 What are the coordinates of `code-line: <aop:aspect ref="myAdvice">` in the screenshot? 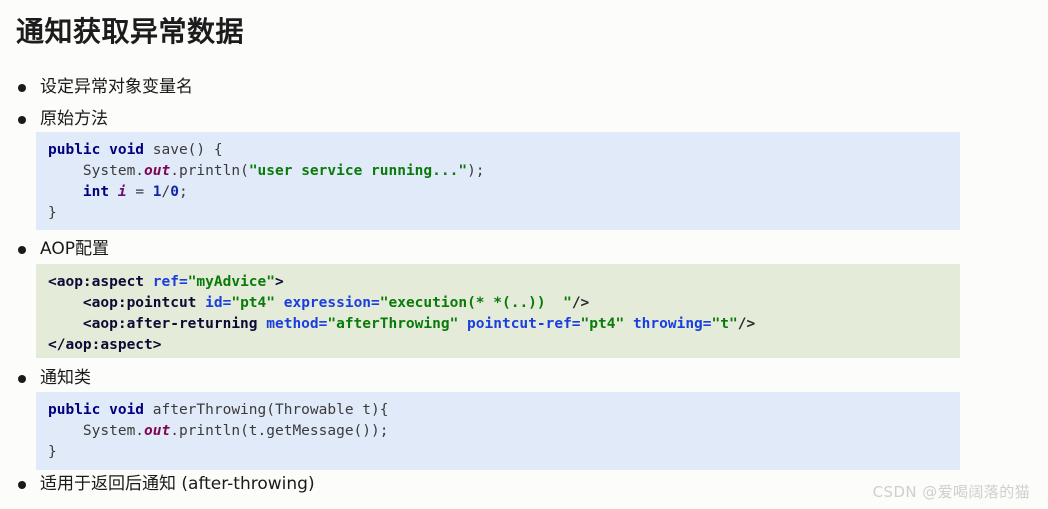 It's located at (498, 282).